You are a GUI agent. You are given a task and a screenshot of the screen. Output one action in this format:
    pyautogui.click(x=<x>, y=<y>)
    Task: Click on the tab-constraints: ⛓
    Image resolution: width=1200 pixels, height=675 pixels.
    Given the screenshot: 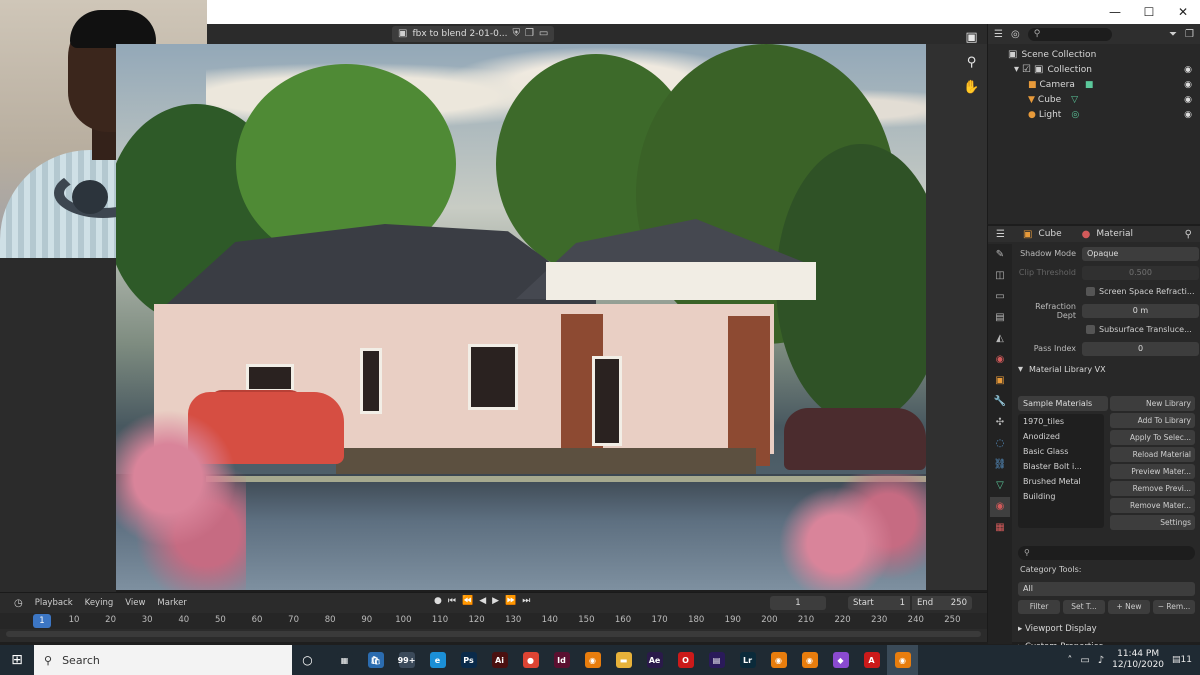 What is the action you would take?
    pyautogui.click(x=1000, y=465)
    